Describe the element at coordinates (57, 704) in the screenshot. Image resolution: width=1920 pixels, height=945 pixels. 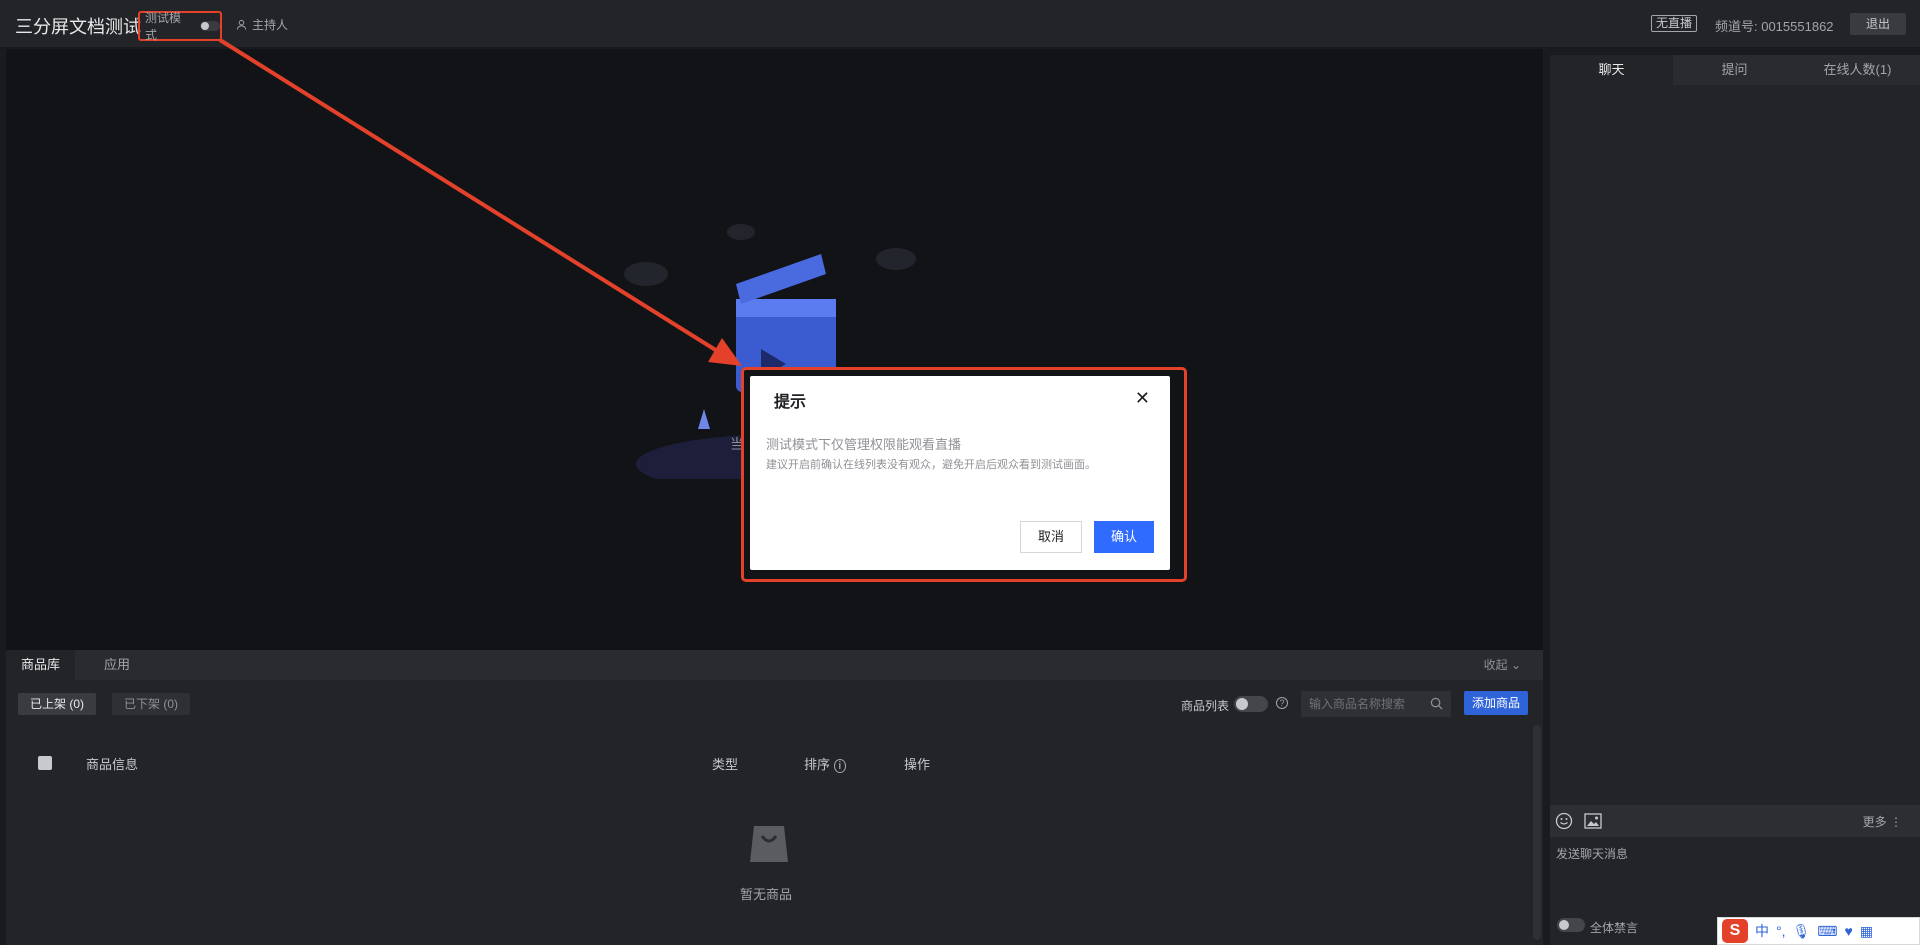
I see `filter-on-shelf-button: 已上架 (0)` at that location.